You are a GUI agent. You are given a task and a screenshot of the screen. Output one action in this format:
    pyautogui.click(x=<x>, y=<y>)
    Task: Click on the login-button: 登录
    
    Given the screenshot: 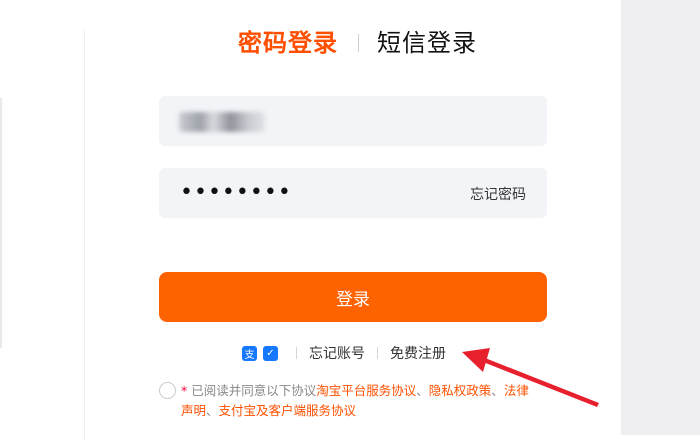 What is the action you would take?
    pyautogui.click(x=353, y=297)
    